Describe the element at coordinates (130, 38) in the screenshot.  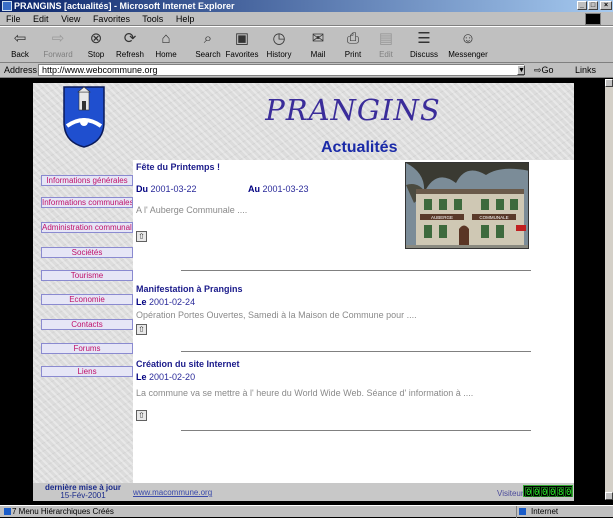
I see `refresh-icon: ⟳` at that location.